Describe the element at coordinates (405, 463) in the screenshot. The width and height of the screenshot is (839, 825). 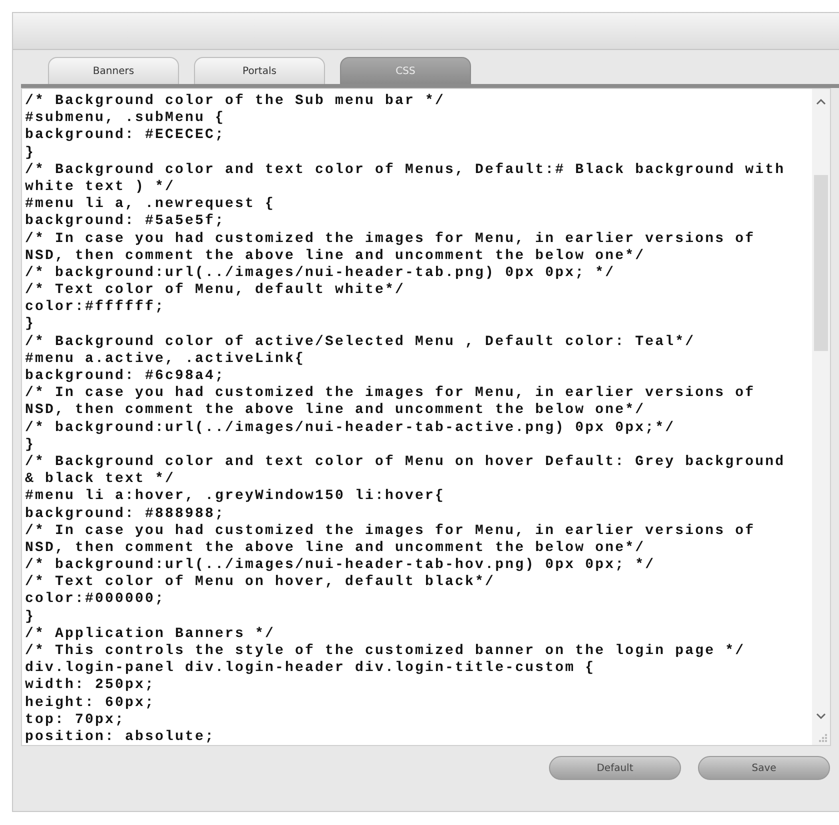
I see `code-line: /* Background color and text color of Menu on hover Default: Grey background` at that location.